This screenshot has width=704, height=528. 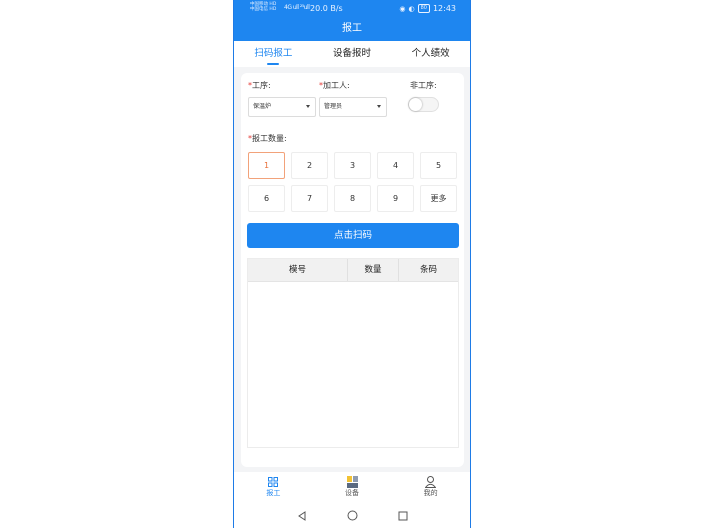 What do you see at coordinates (352, 28) in the screenshot?
I see `page-title: 报工` at bounding box center [352, 28].